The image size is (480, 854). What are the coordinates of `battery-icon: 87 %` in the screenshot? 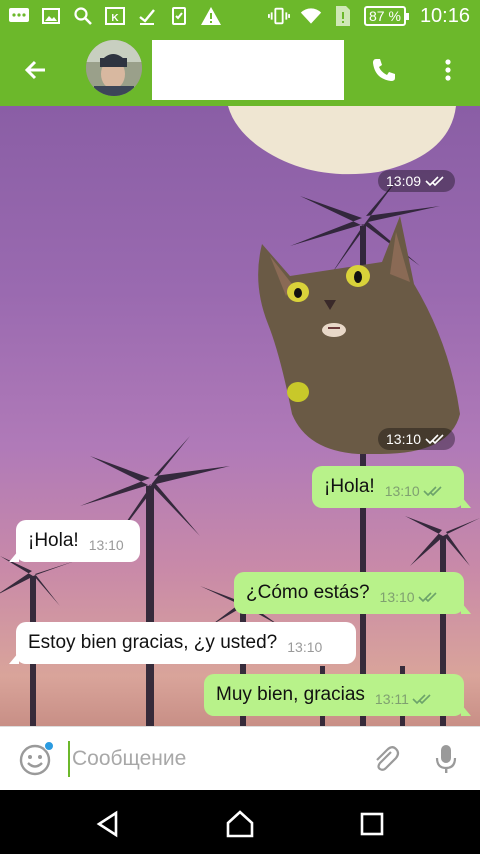 It's located at (386, 16).